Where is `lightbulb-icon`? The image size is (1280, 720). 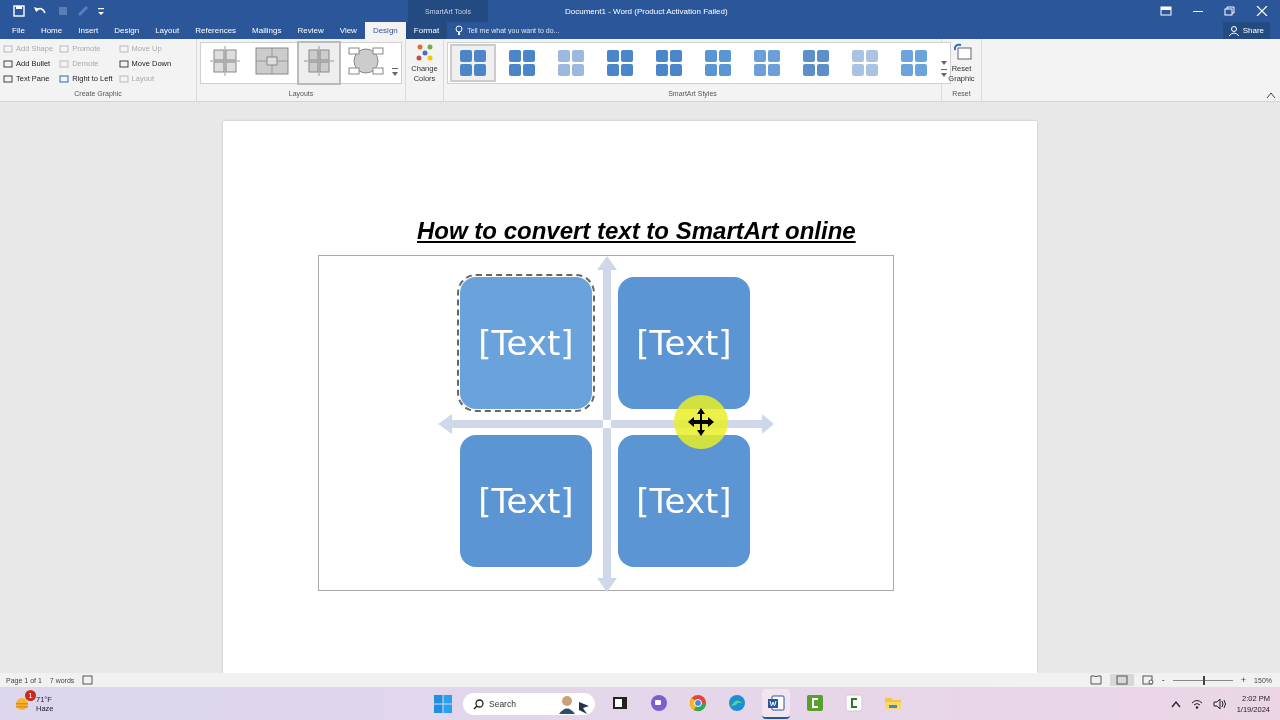 lightbulb-icon is located at coordinates (459, 30).